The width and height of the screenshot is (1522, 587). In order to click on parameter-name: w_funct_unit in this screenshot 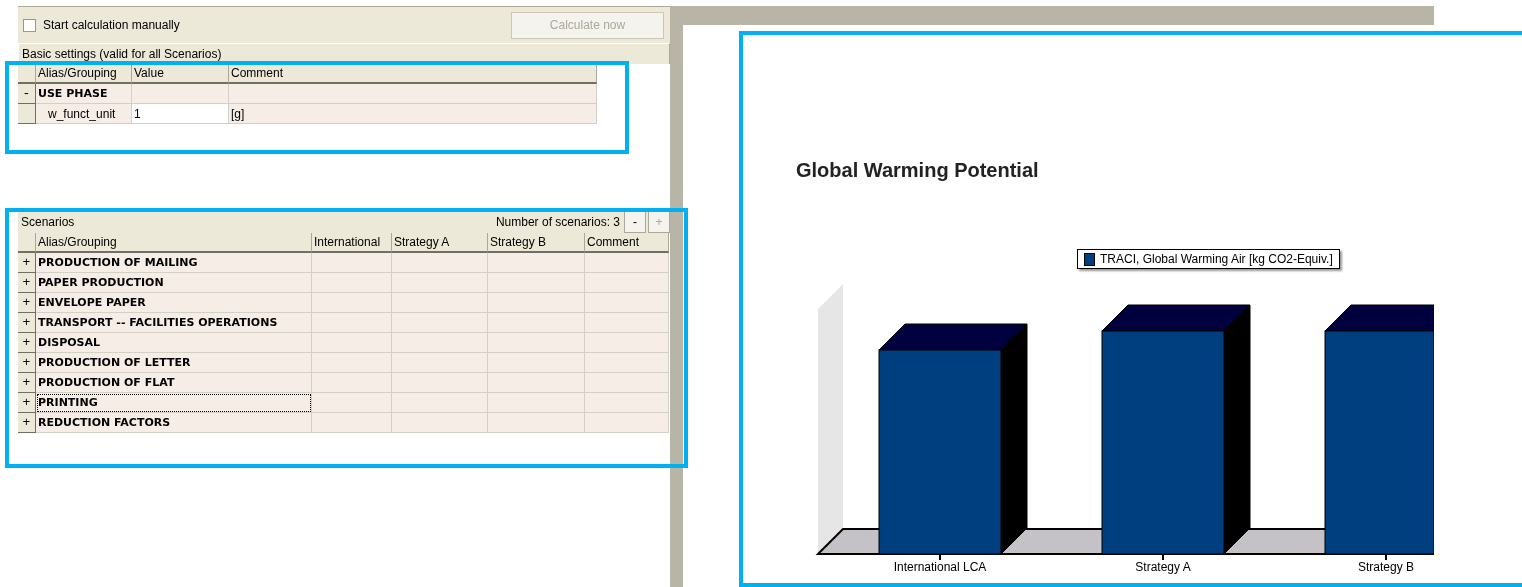, I will do `click(84, 114)`.